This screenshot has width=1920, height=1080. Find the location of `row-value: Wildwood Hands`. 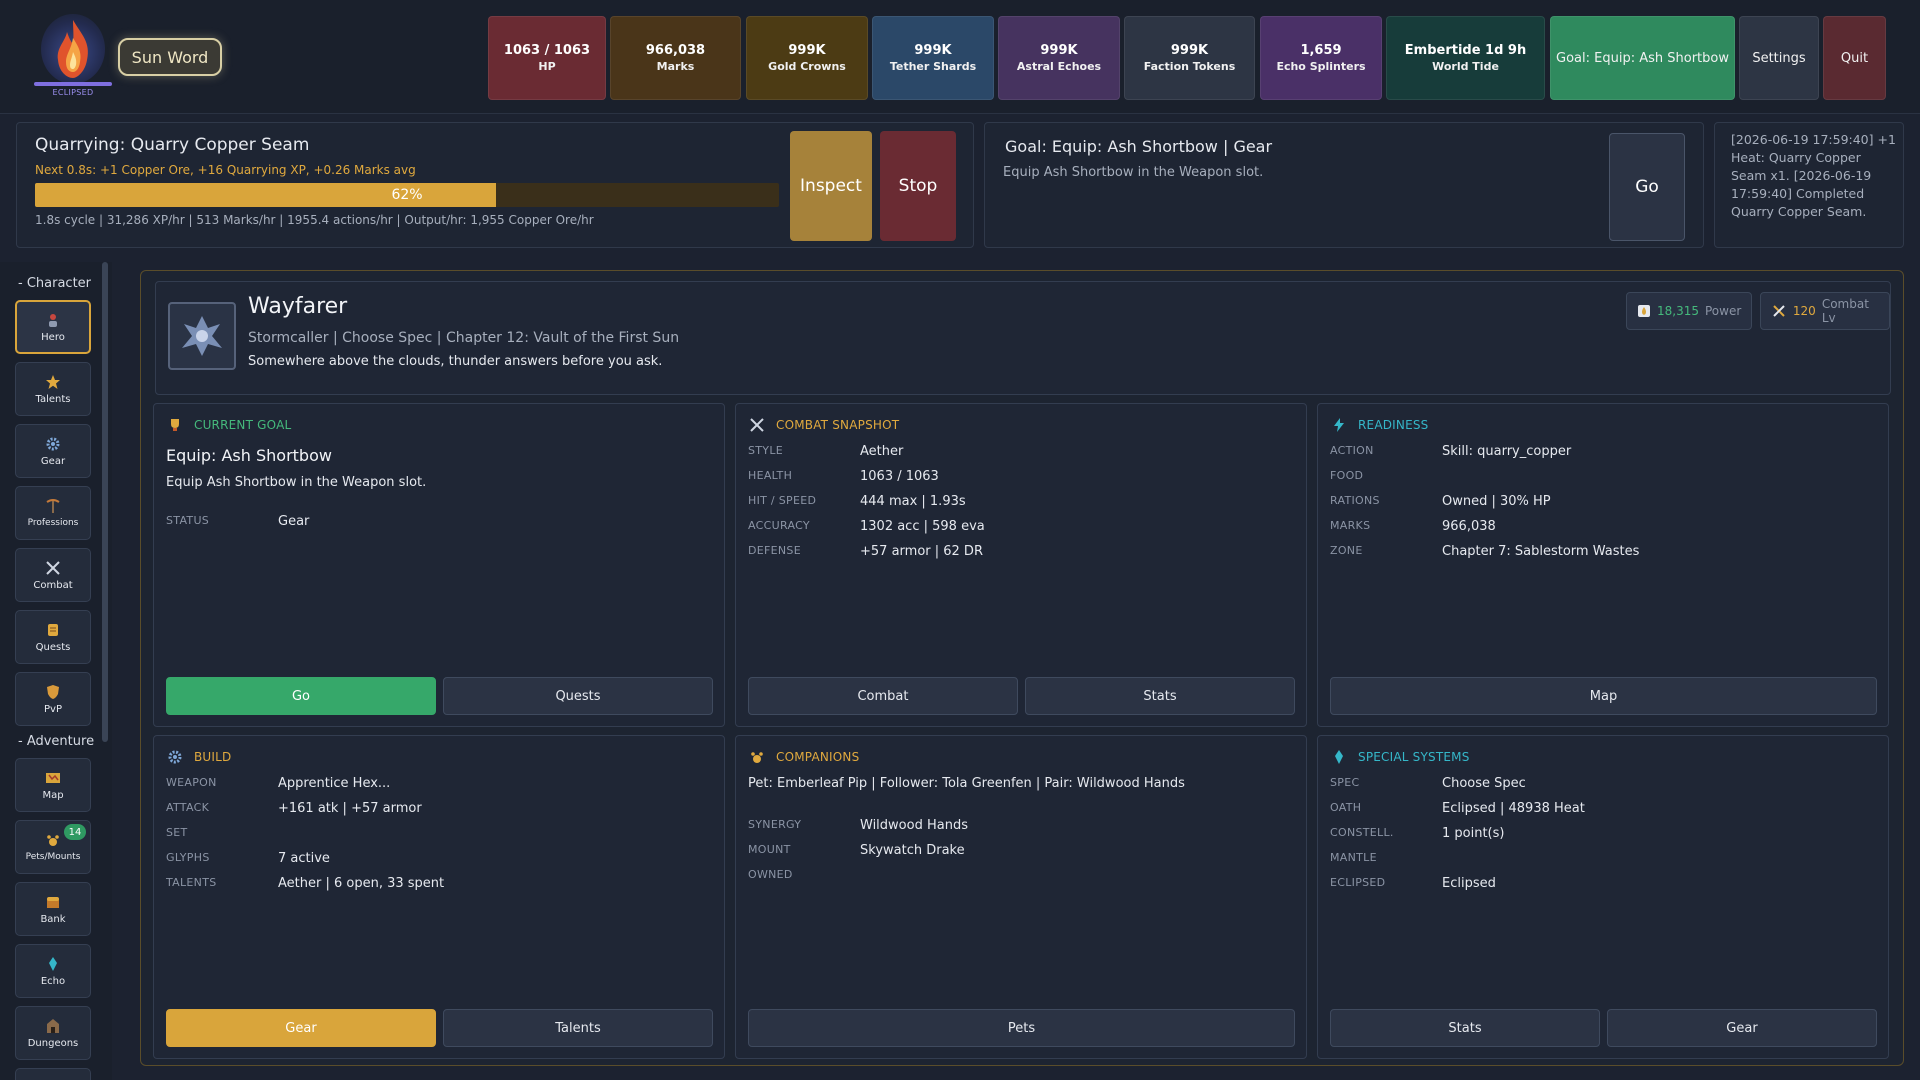

row-value: Wildwood Hands is located at coordinates (914, 825).